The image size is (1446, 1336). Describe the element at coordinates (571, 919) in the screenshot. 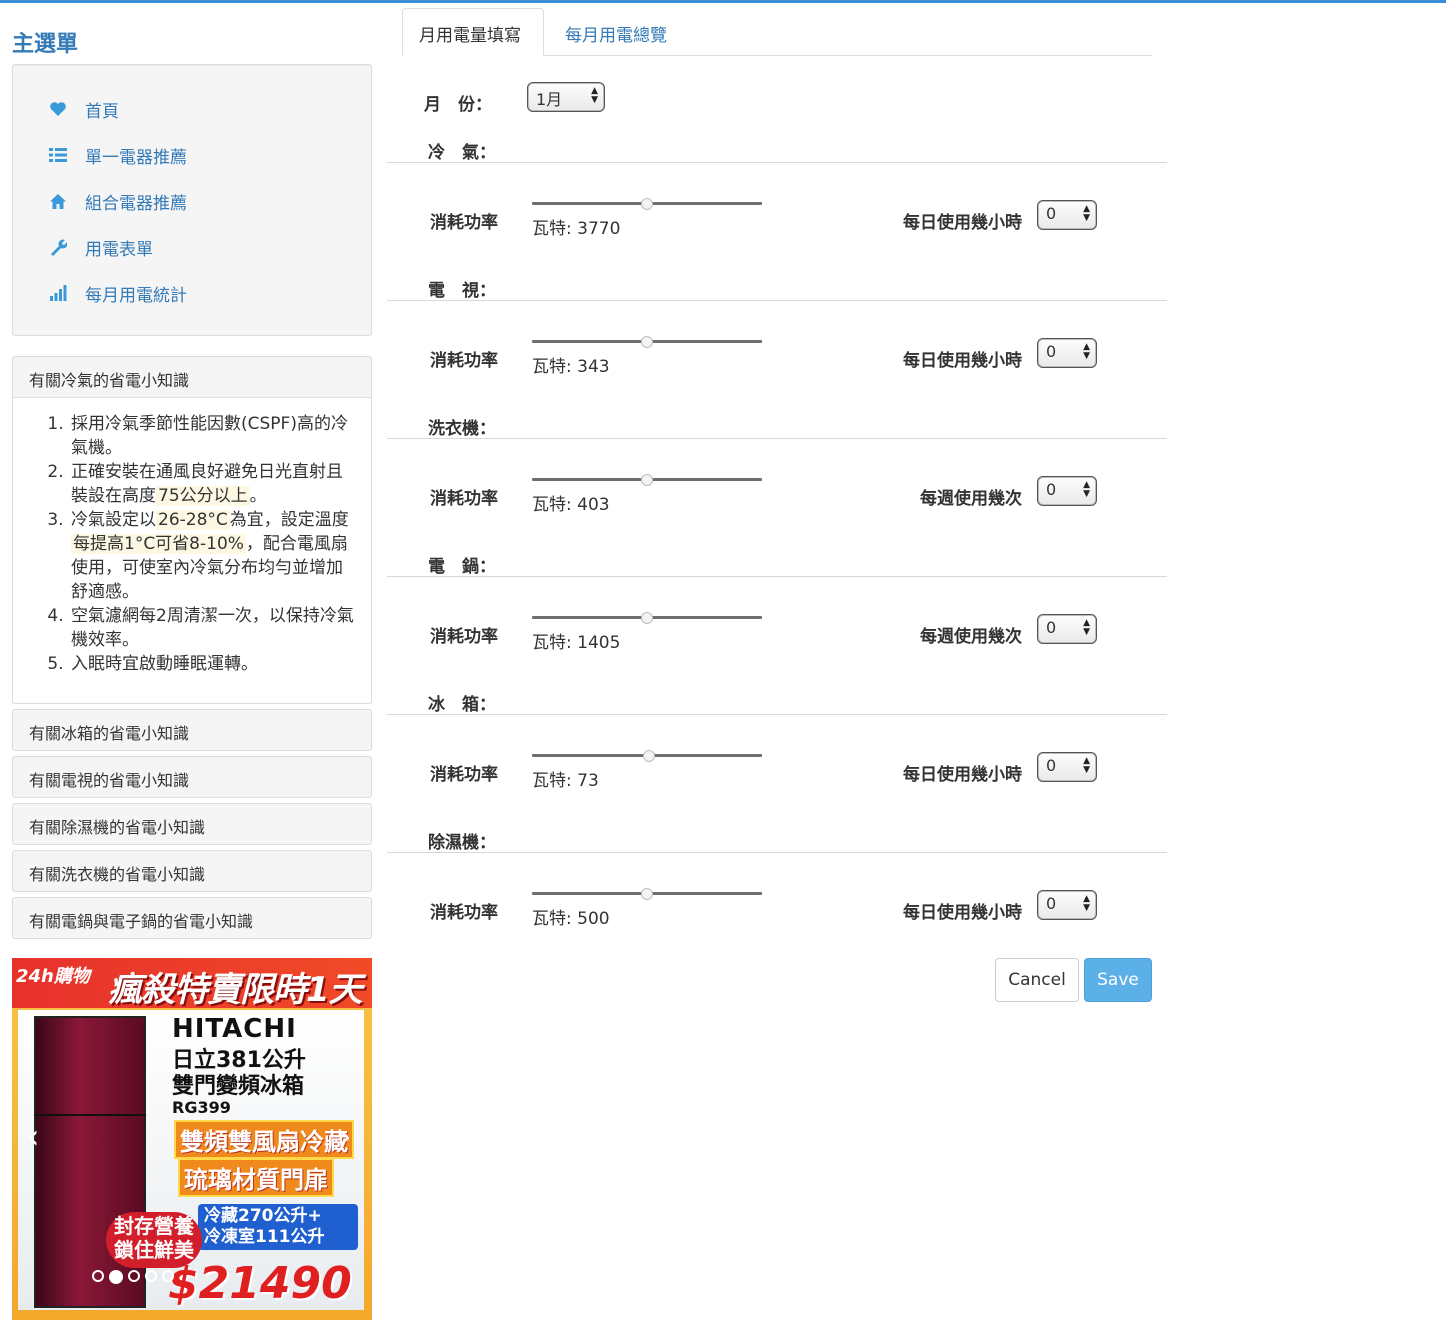

I see `watt-value: 瓦特: 500` at that location.